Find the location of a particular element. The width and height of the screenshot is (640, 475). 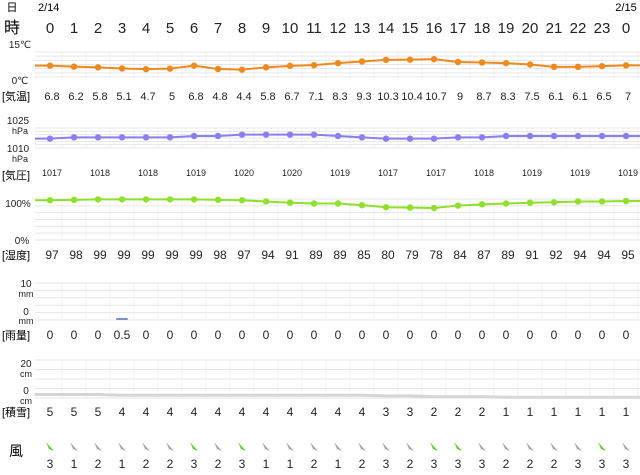

snow-axis-top-unit: cm is located at coordinates (26, 374).